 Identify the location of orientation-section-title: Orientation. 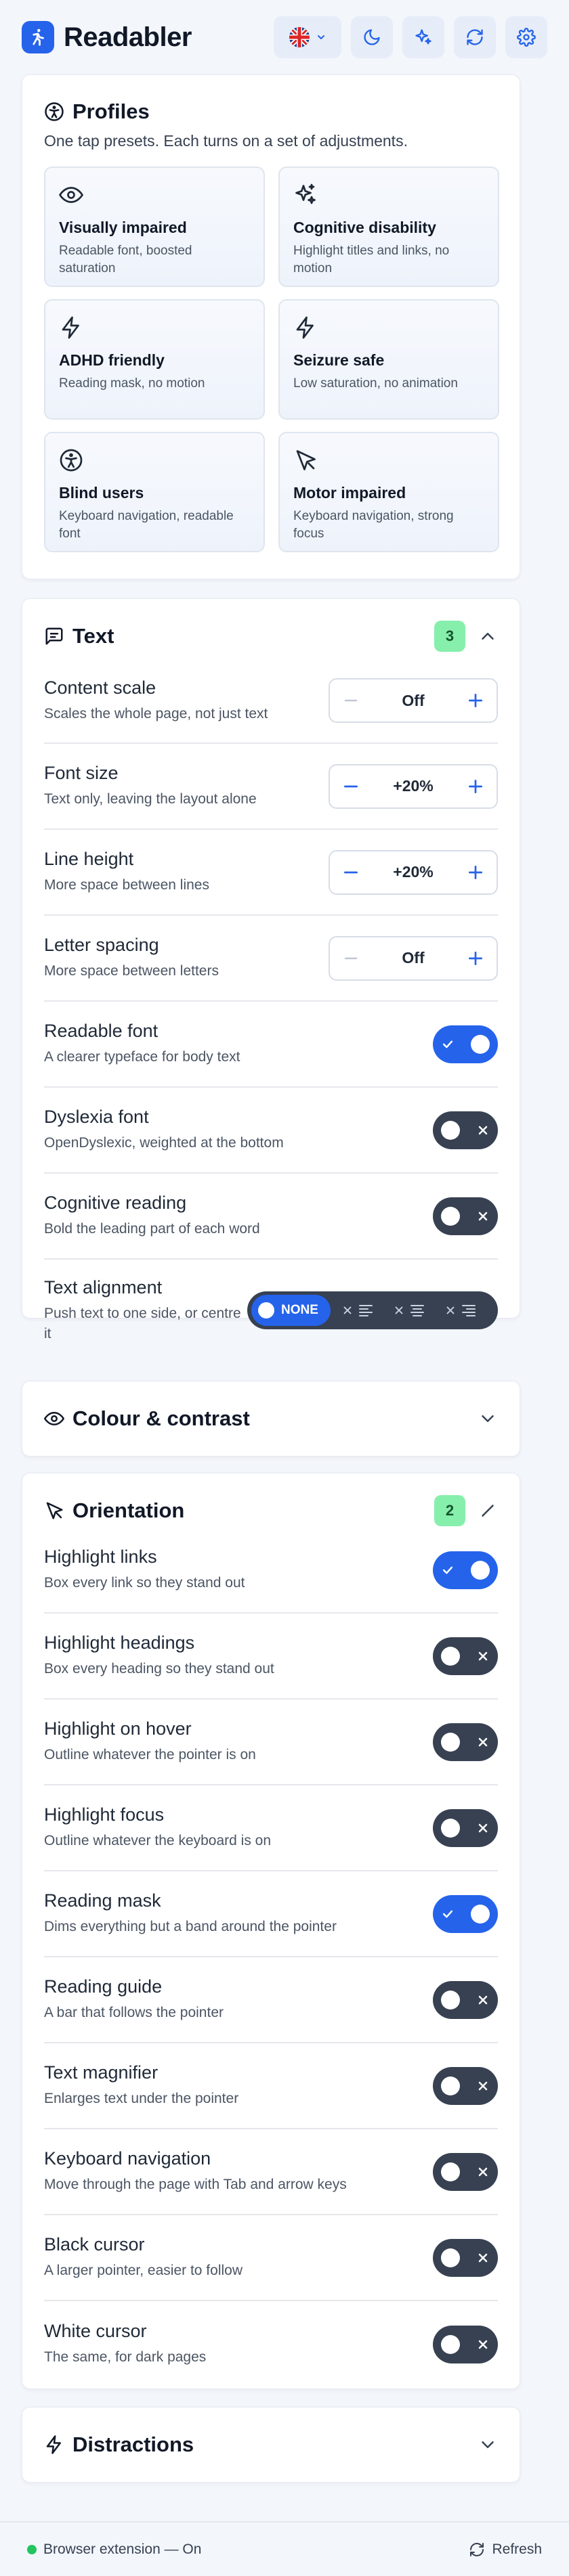
(128, 1510).